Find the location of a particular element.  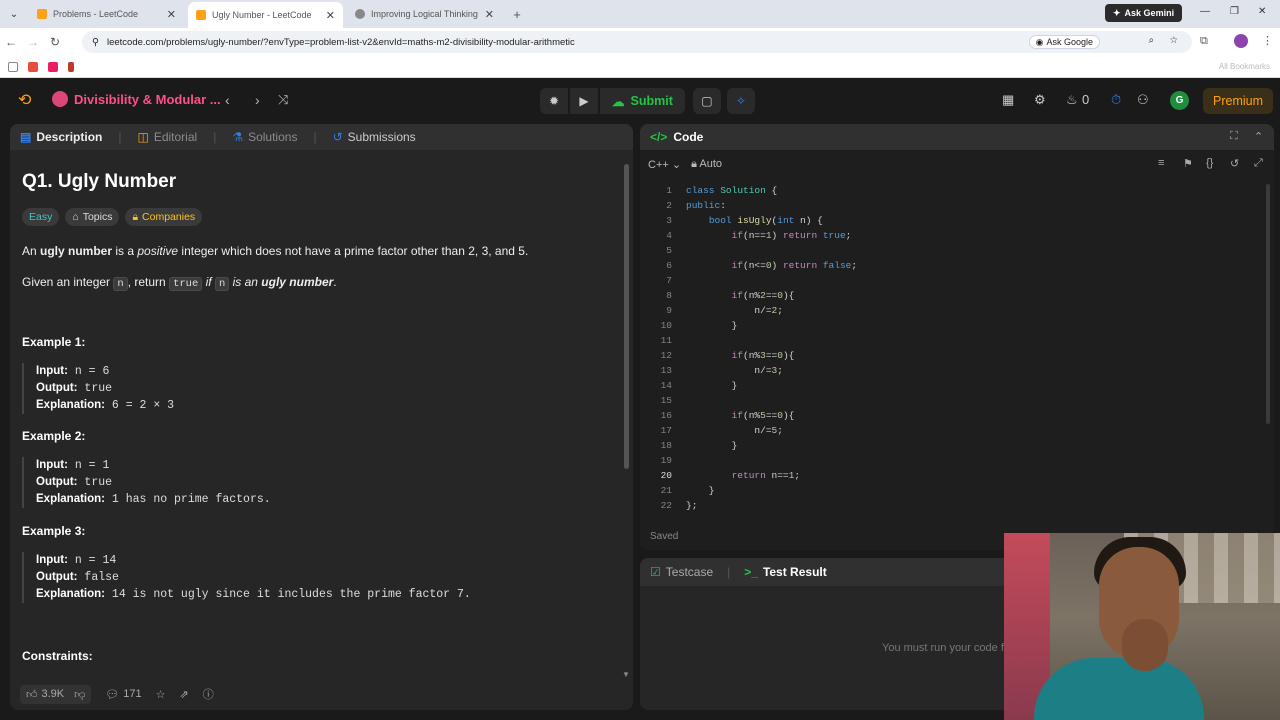

line-number: 2 is located at coordinates (669, 205).